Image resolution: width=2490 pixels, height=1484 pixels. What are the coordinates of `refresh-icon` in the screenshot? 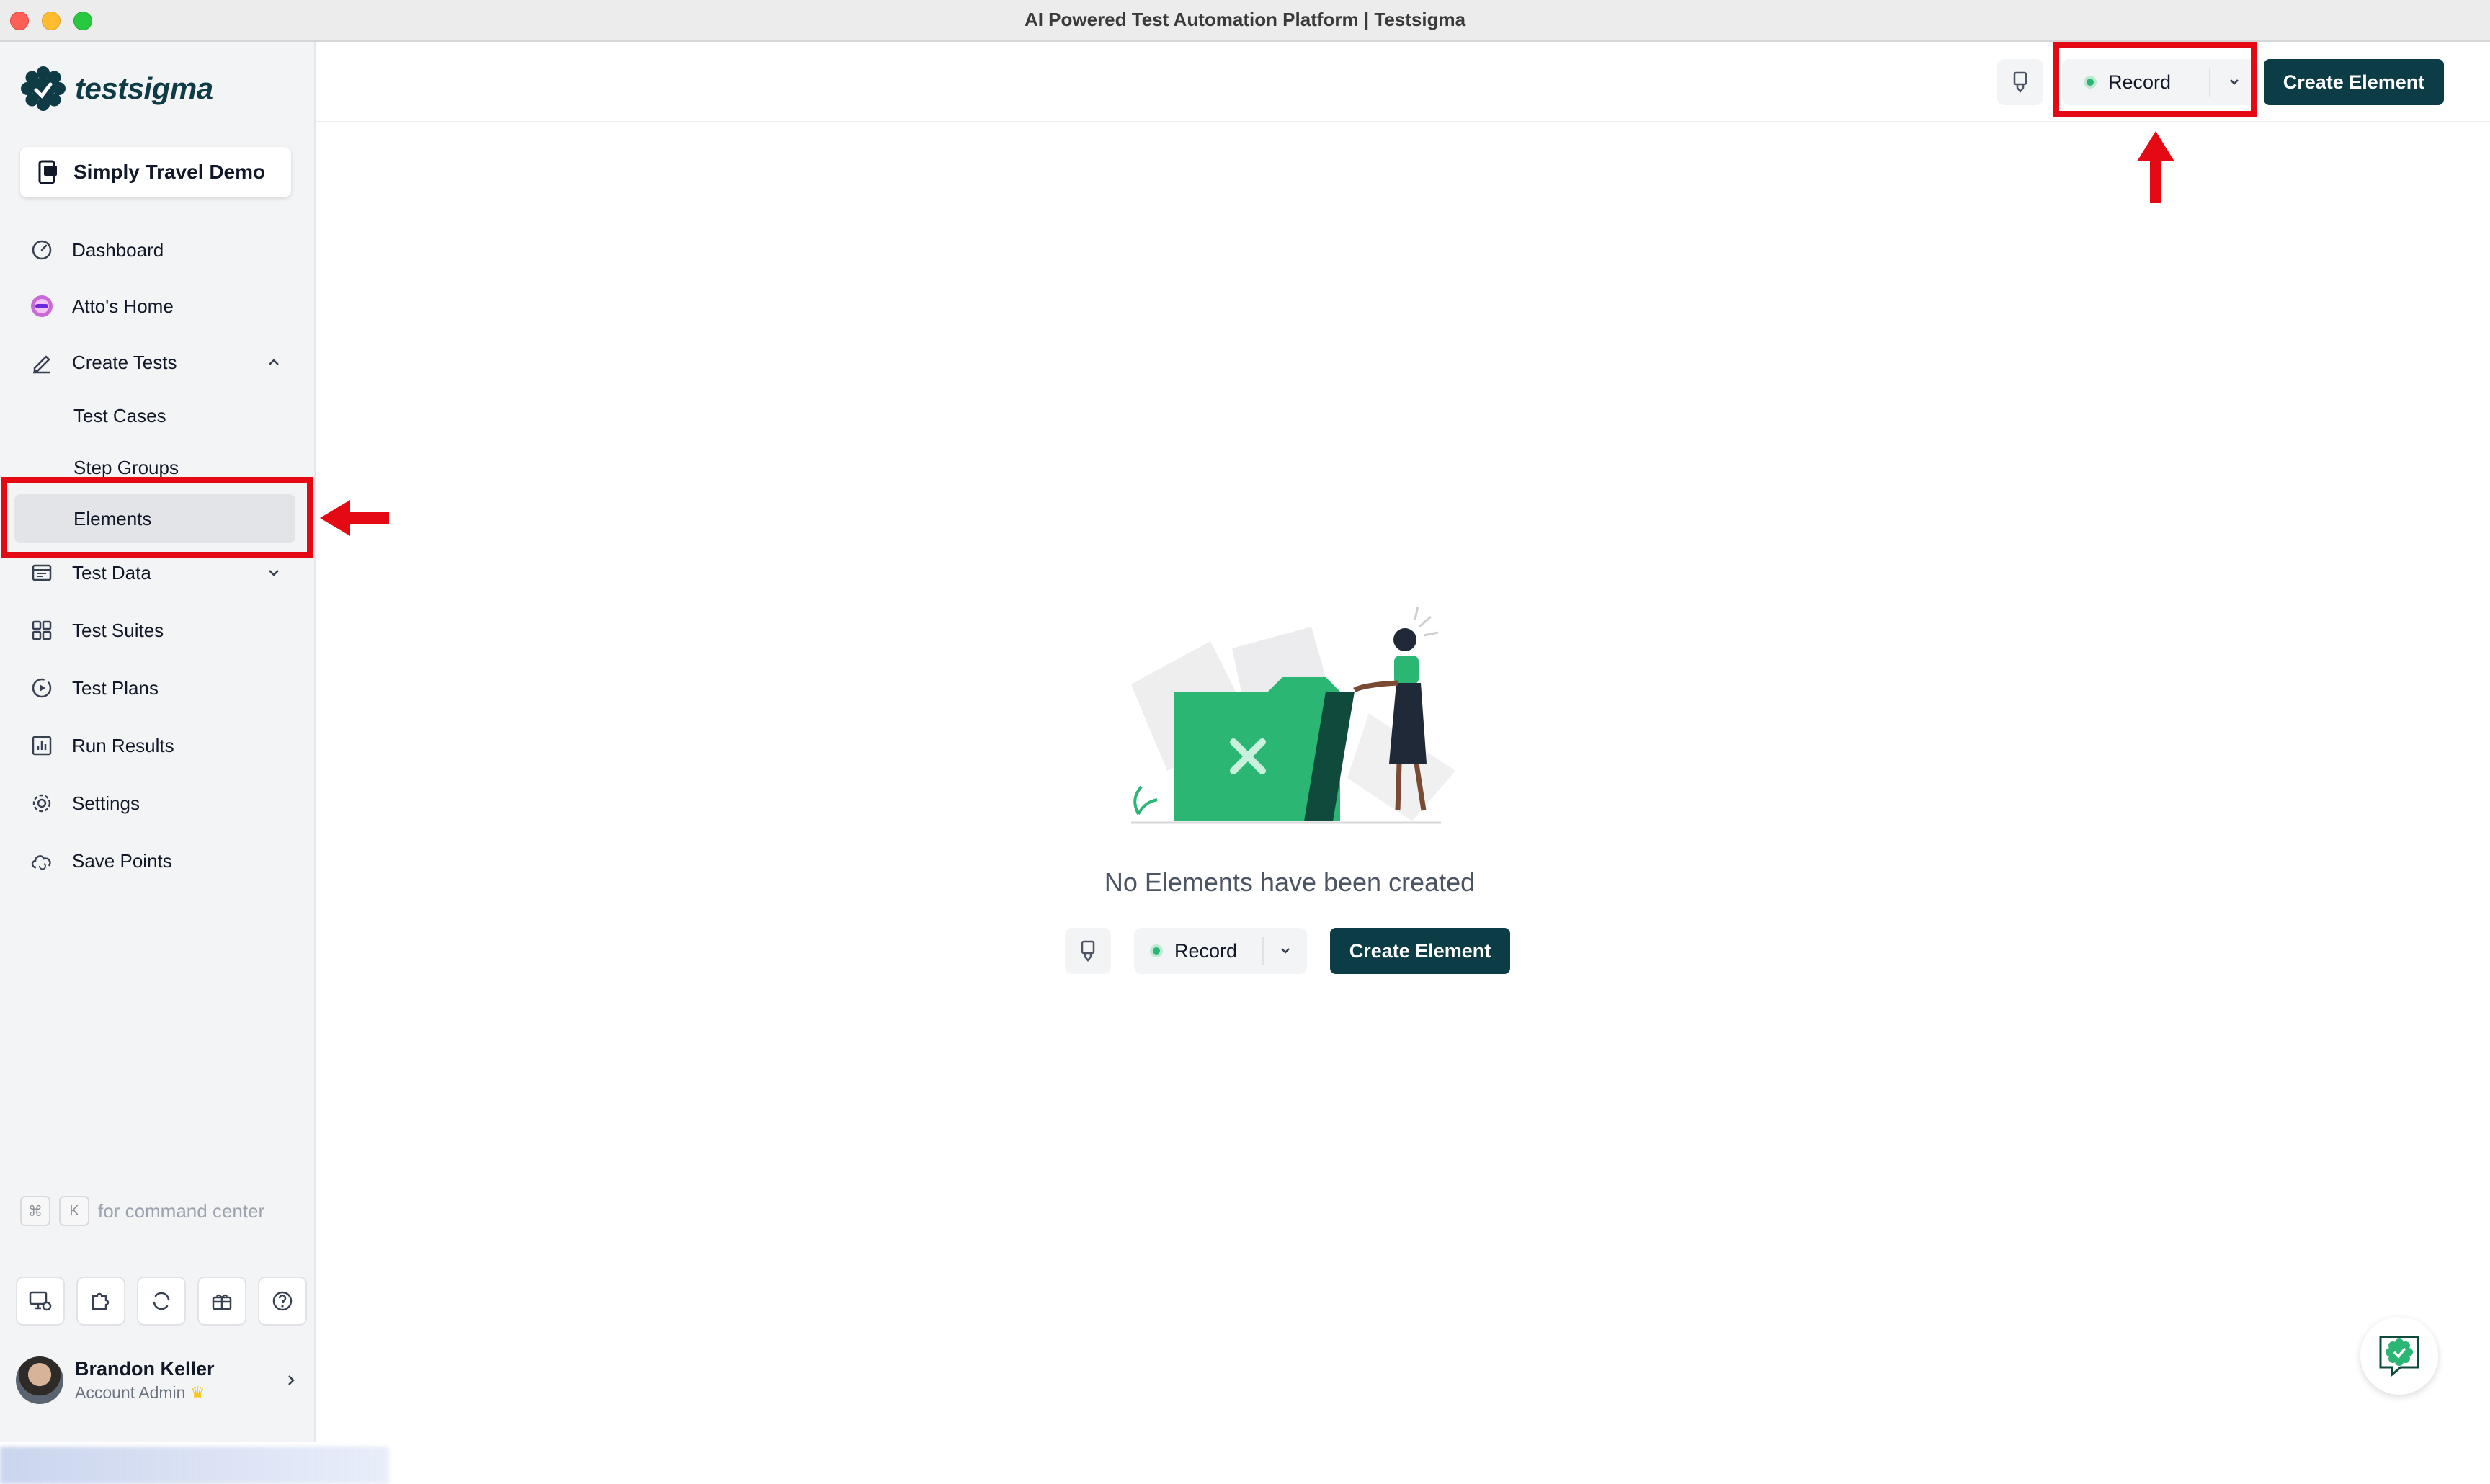 It's located at (161, 1301).